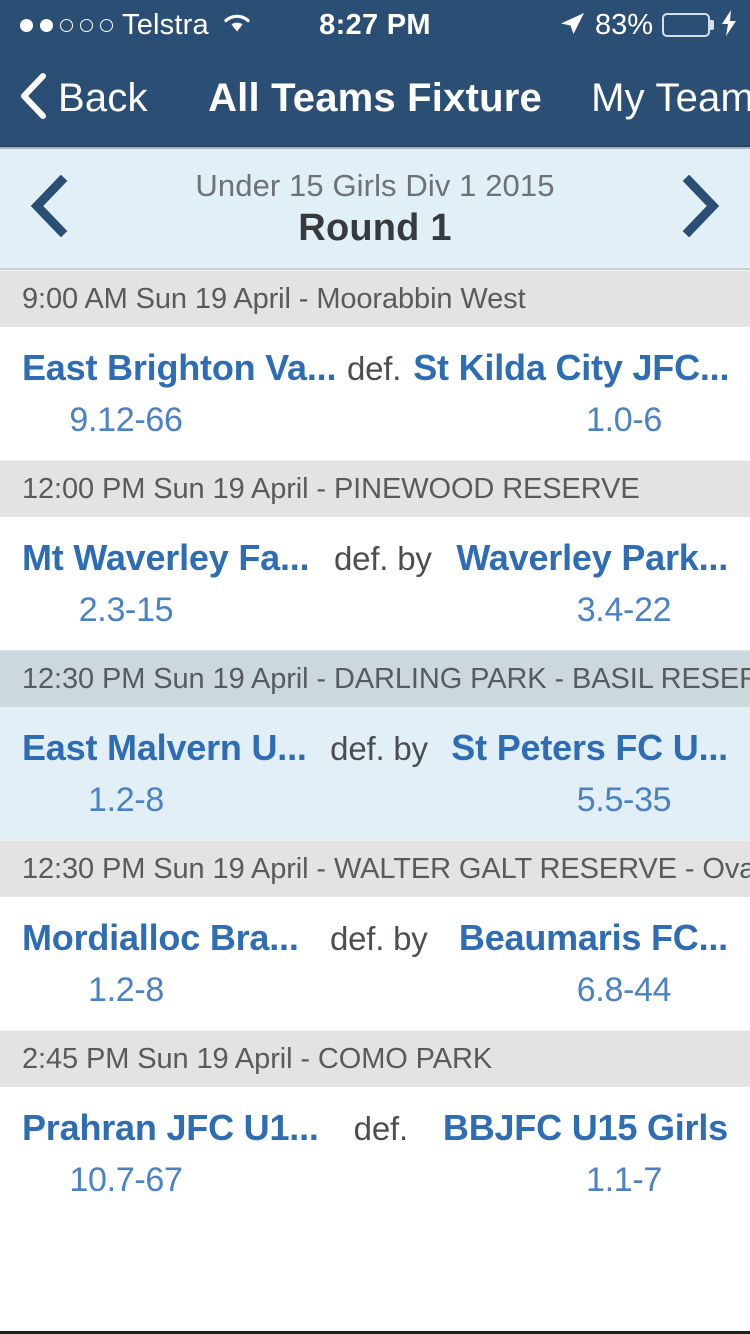 Image resolution: width=750 pixels, height=1334 pixels. I want to click on match-scores: 2.3-15 3.4-22, so click(375, 610).